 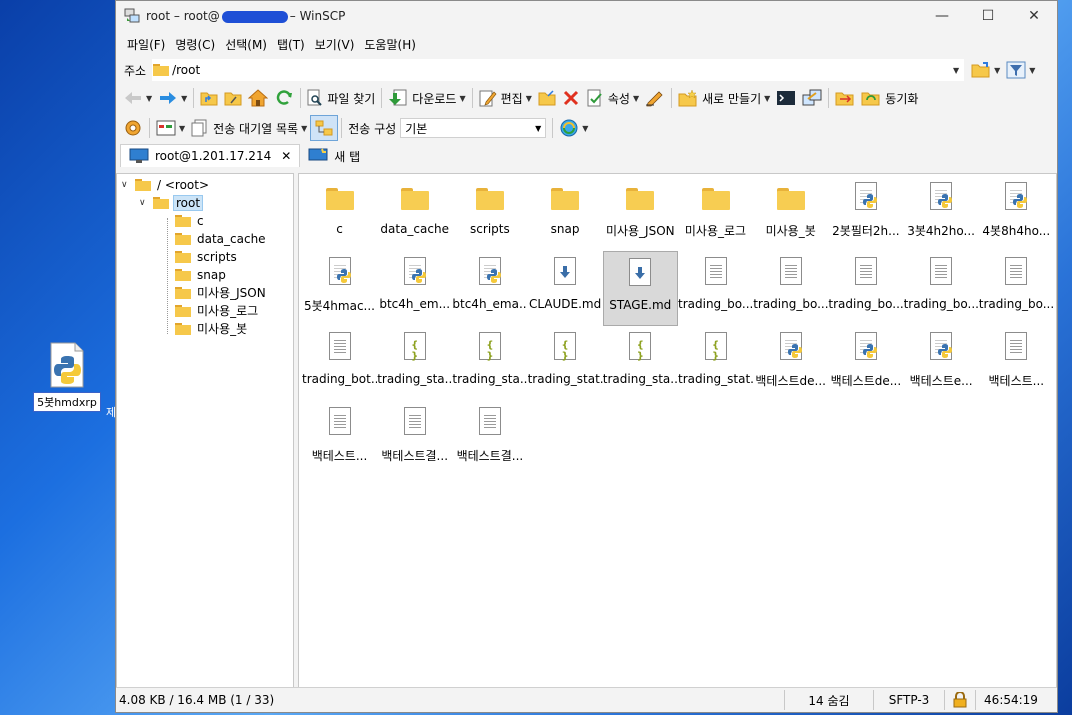 I want to click on file-name: 미사용_JSON, so click(x=640, y=231).